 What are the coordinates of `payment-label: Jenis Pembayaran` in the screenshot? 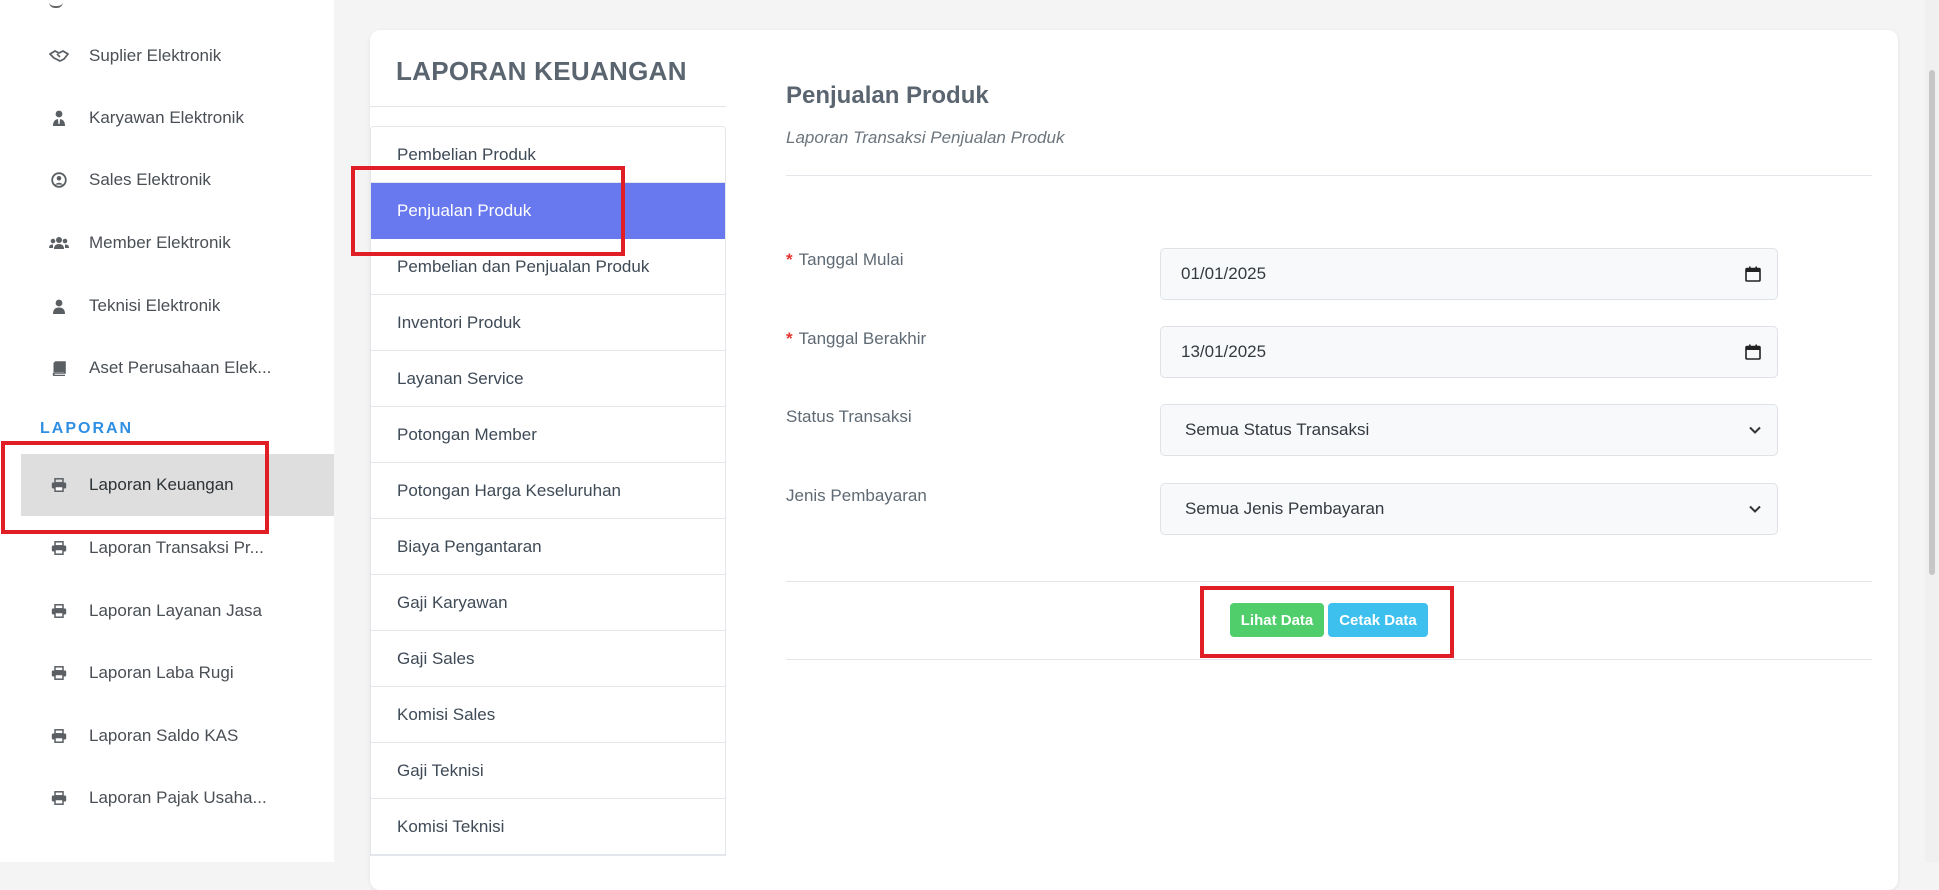 It's located at (856, 495).